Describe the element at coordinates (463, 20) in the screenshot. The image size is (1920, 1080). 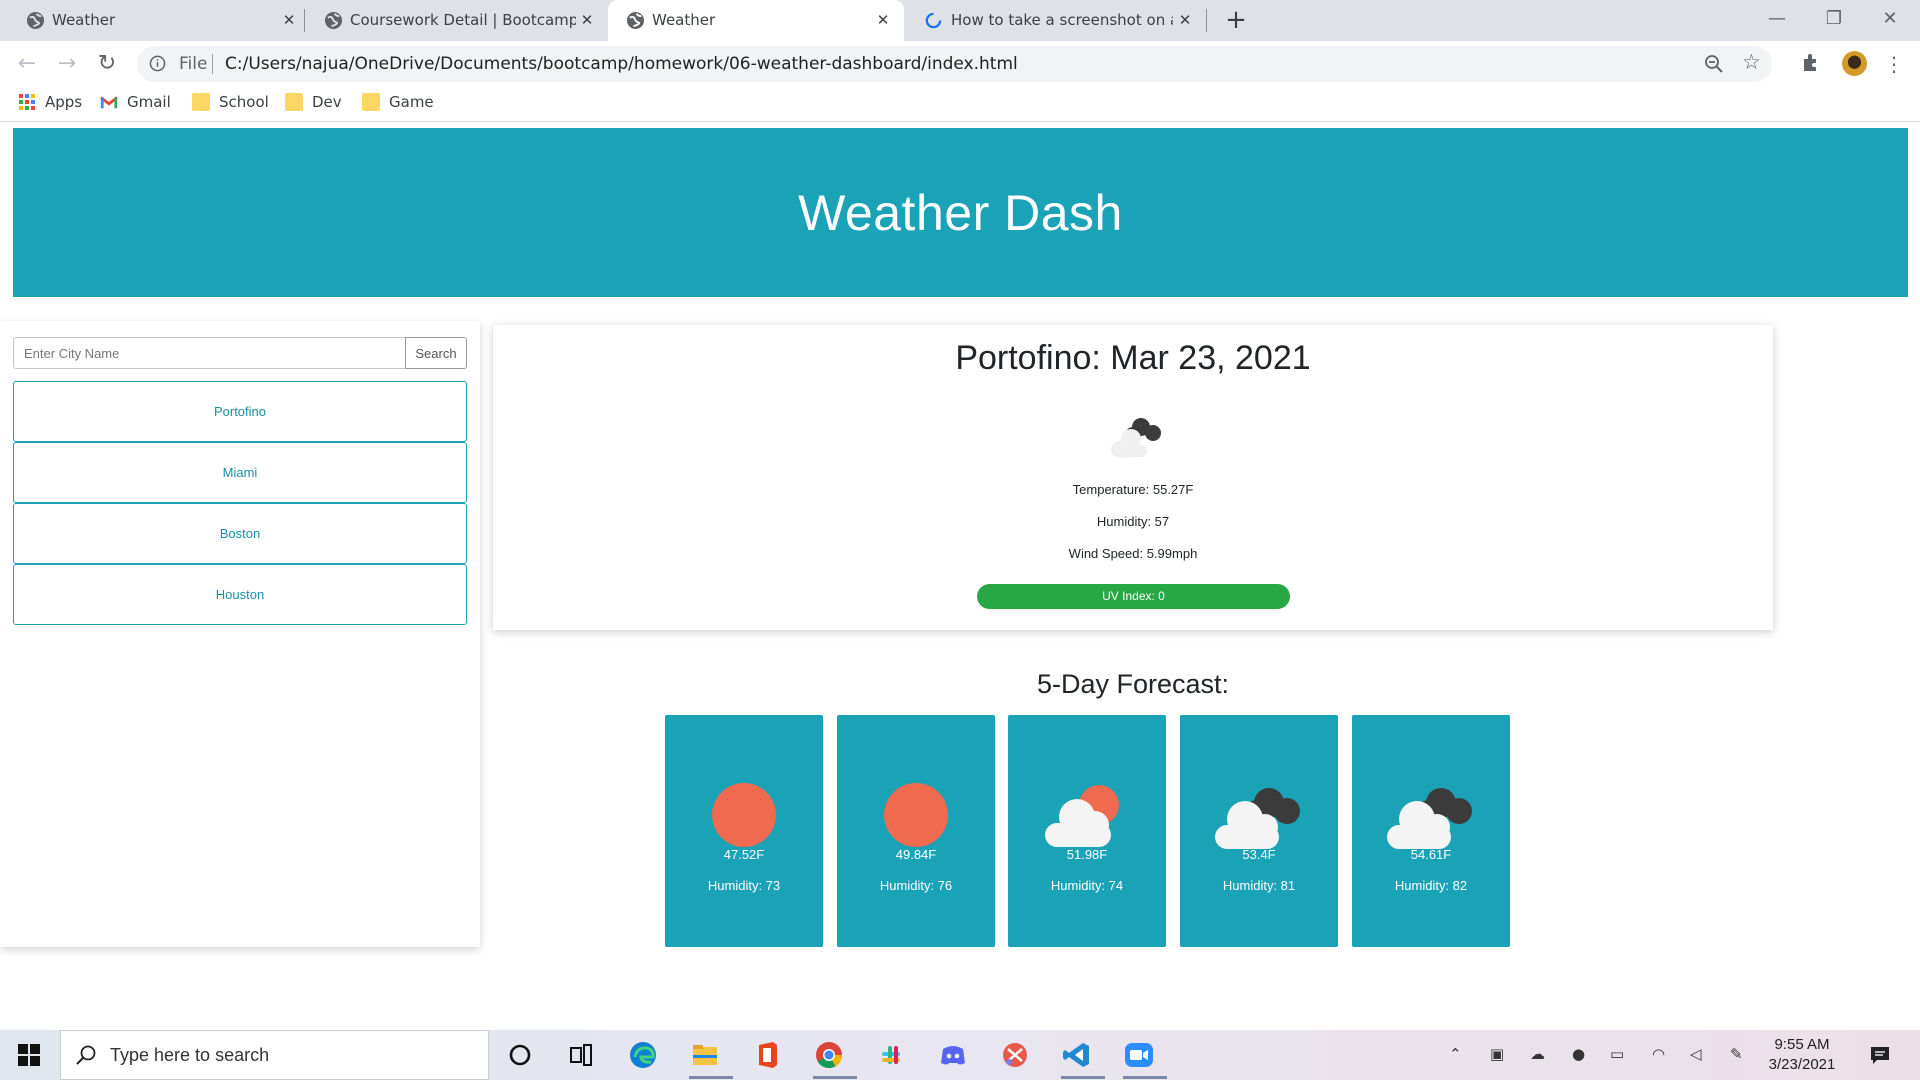
I see `tab-title: Coursework Detail | Bootcamp Sp` at that location.